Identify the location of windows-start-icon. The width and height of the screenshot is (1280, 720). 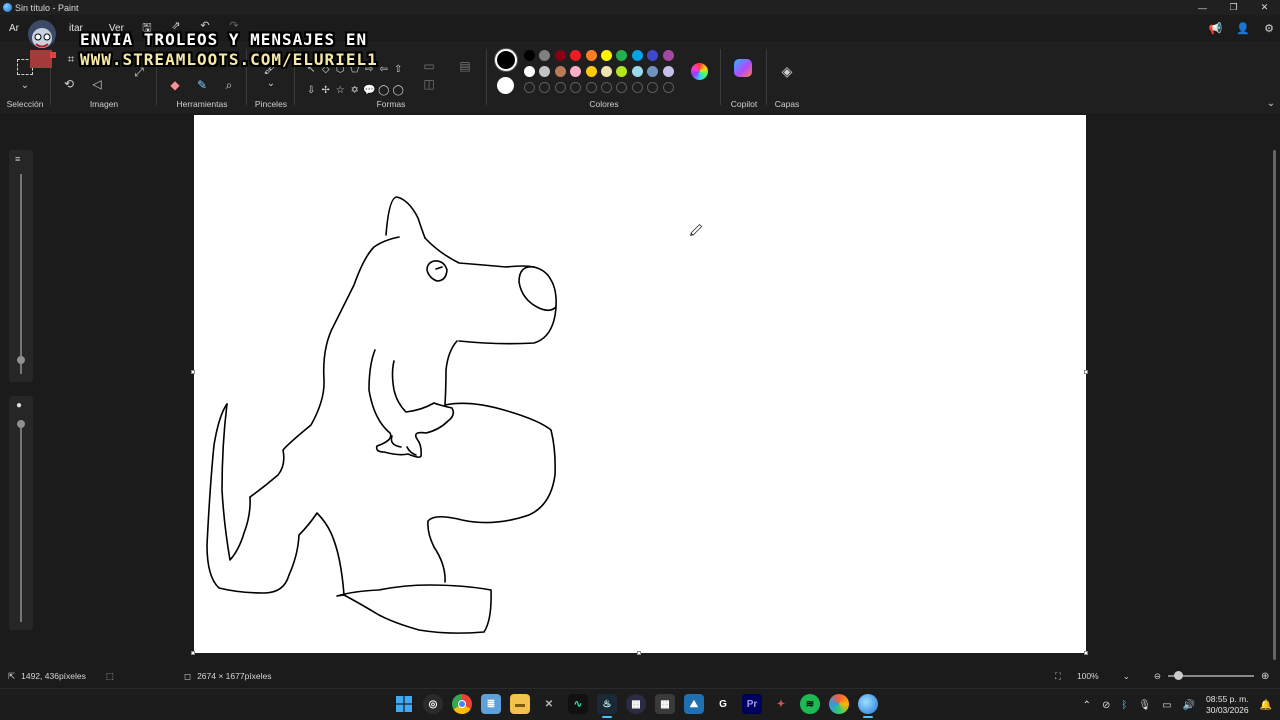
(404, 704).